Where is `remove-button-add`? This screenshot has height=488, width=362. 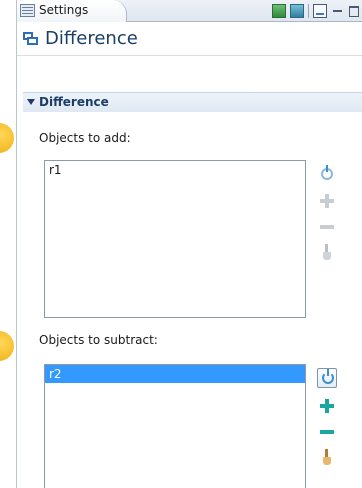
remove-button-add is located at coordinates (327, 227).